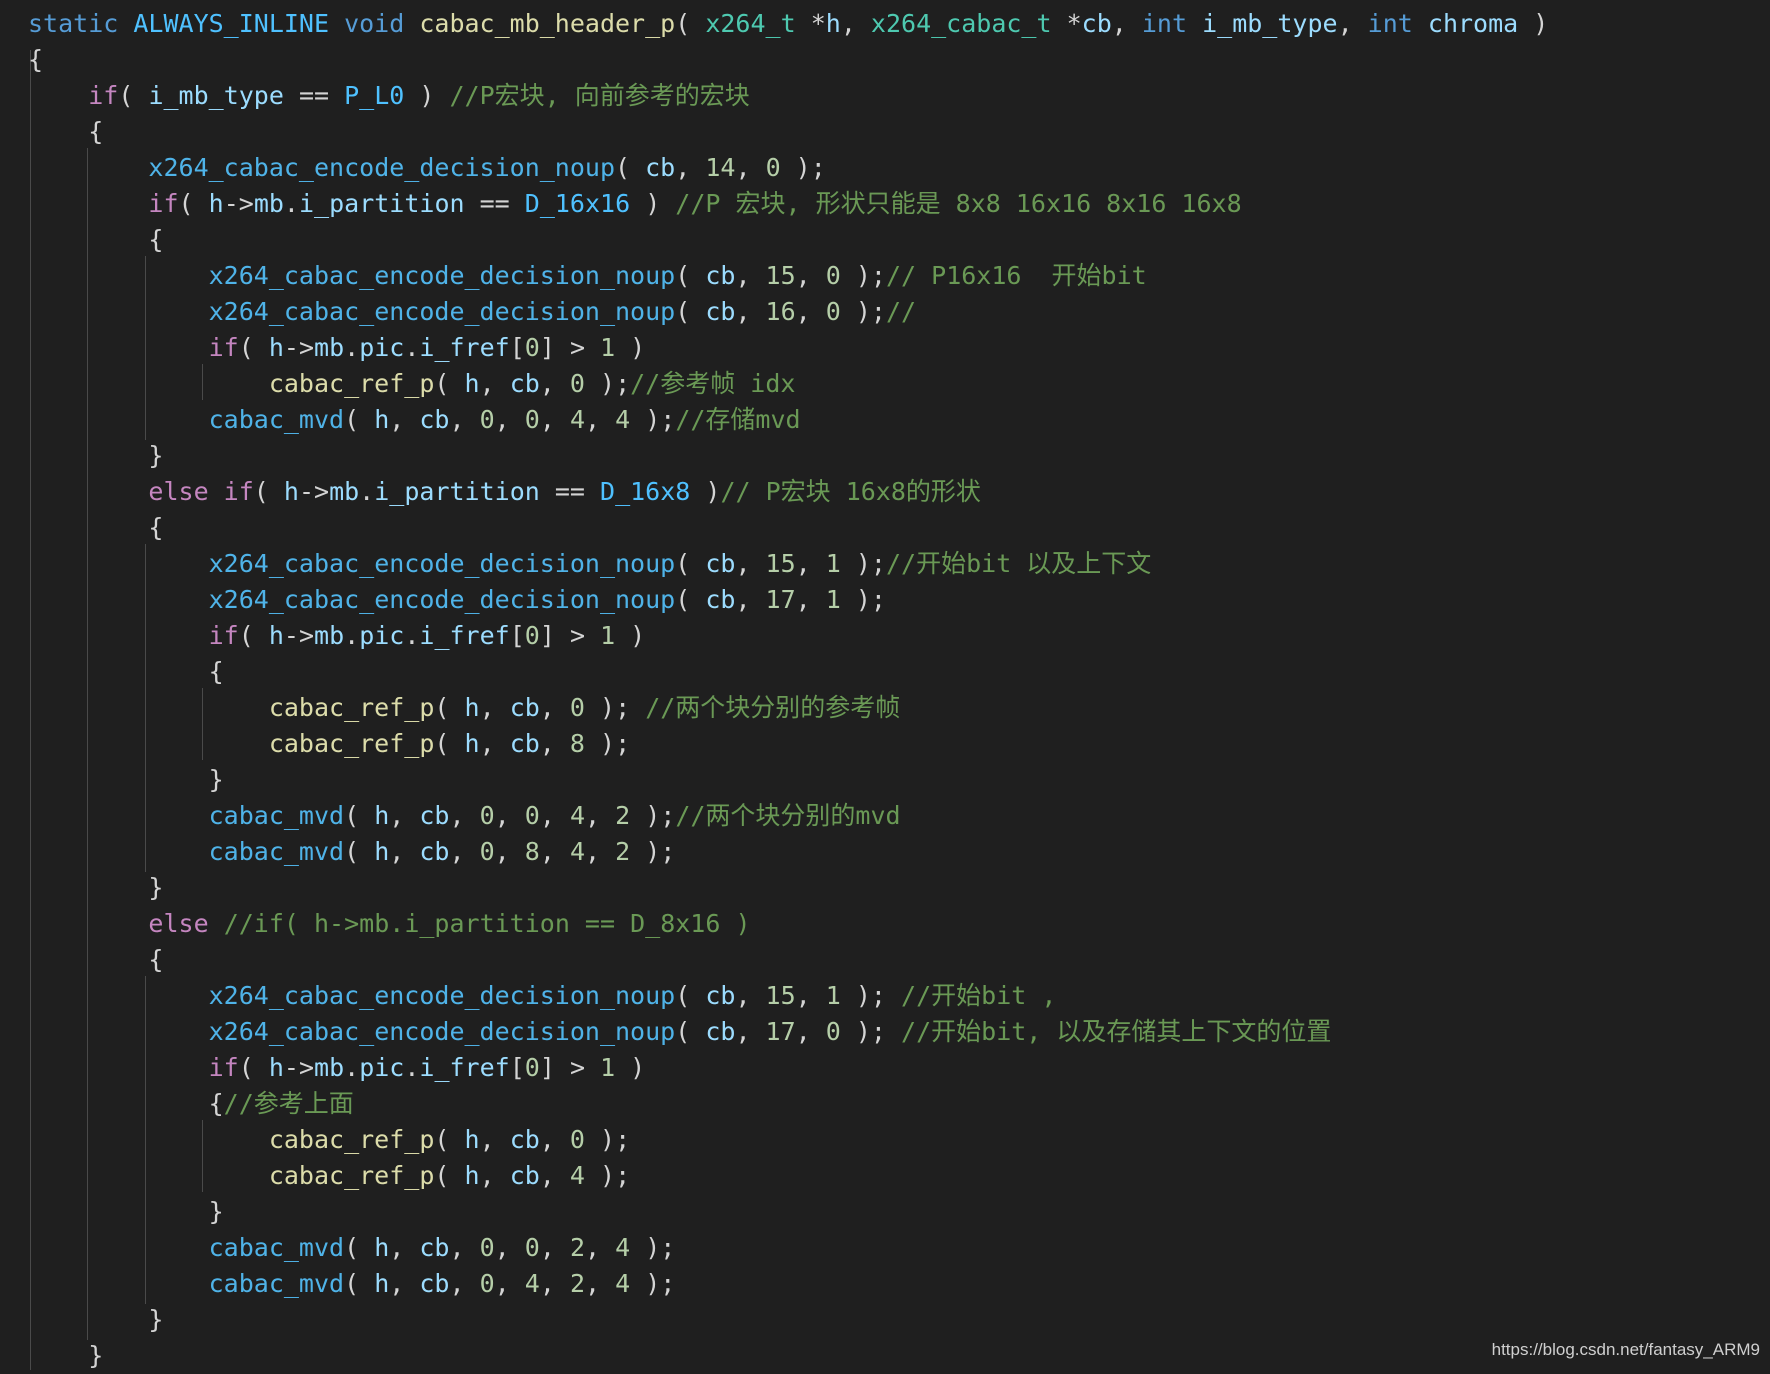  I want to click on code-token: x264_cabac_encode_decision_noup, so click(442, 311).